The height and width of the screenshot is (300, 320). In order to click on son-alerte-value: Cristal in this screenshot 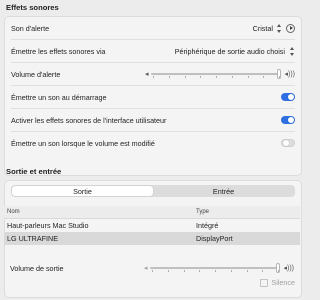, I will do `click(262, 28)`.